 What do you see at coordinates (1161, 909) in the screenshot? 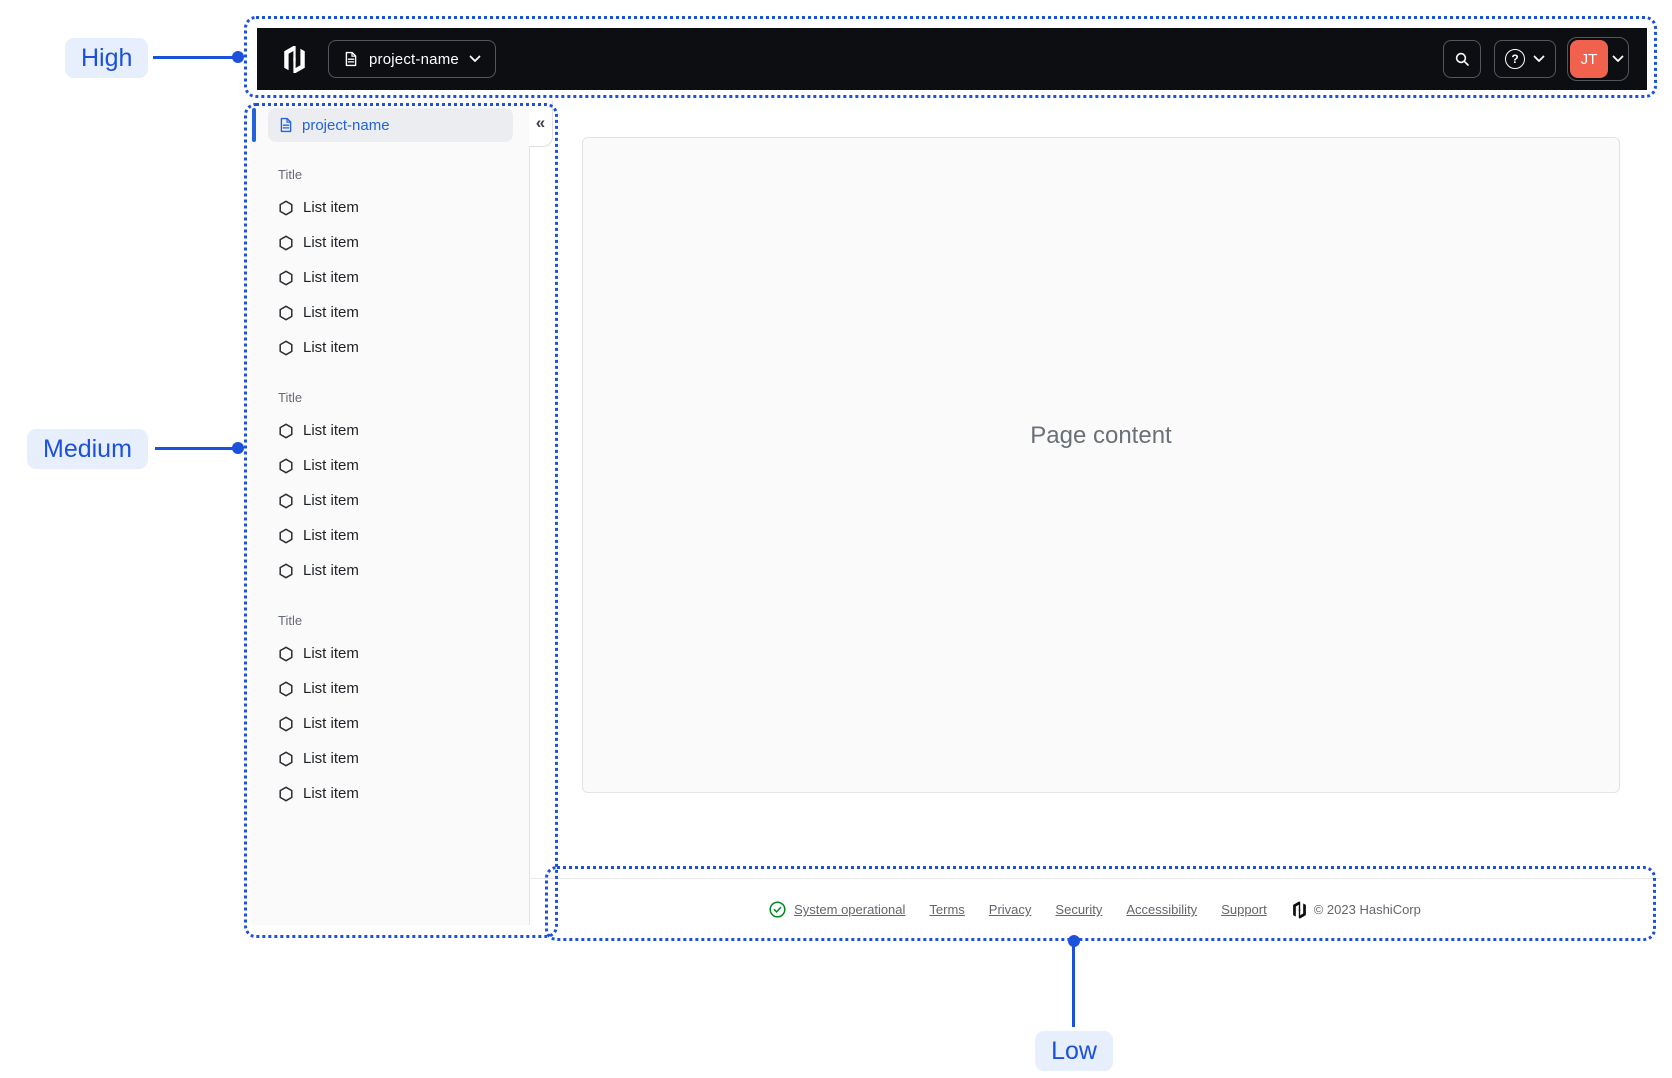
I see `footer-link-accessibility: Accessibility` at bounding box center [1161, 909].